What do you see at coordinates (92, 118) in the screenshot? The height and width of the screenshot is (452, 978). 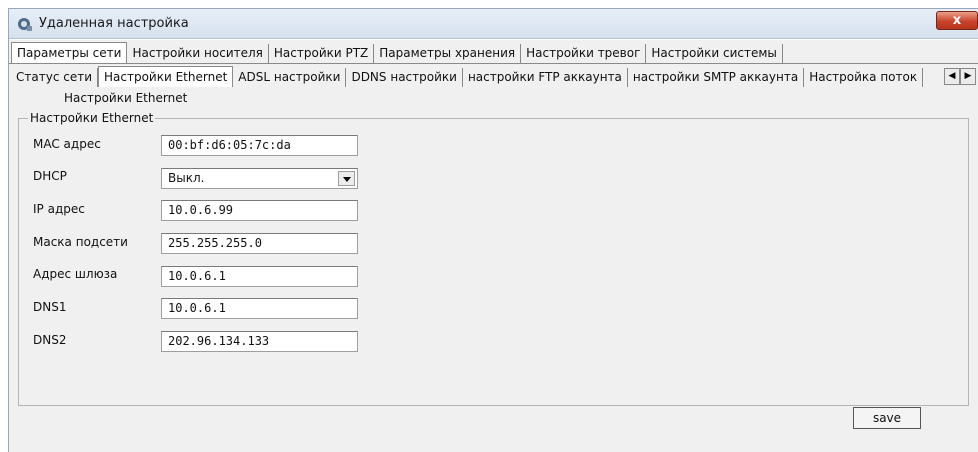 I see `groupbox-label: Настройки Ethernet` at bounding box center [92, 118].